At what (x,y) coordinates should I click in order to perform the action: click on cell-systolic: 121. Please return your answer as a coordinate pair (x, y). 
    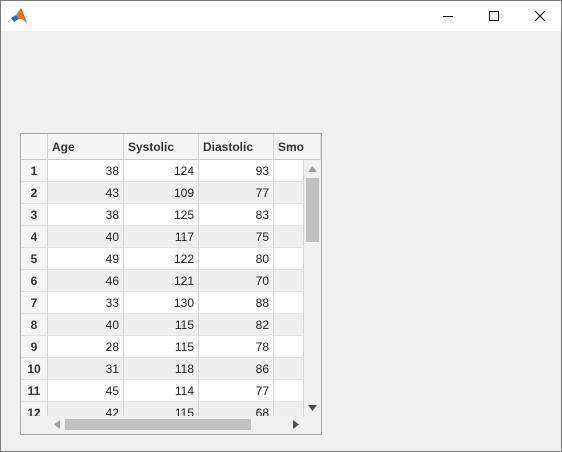
    Looking at the image, I should click on (161, 281).